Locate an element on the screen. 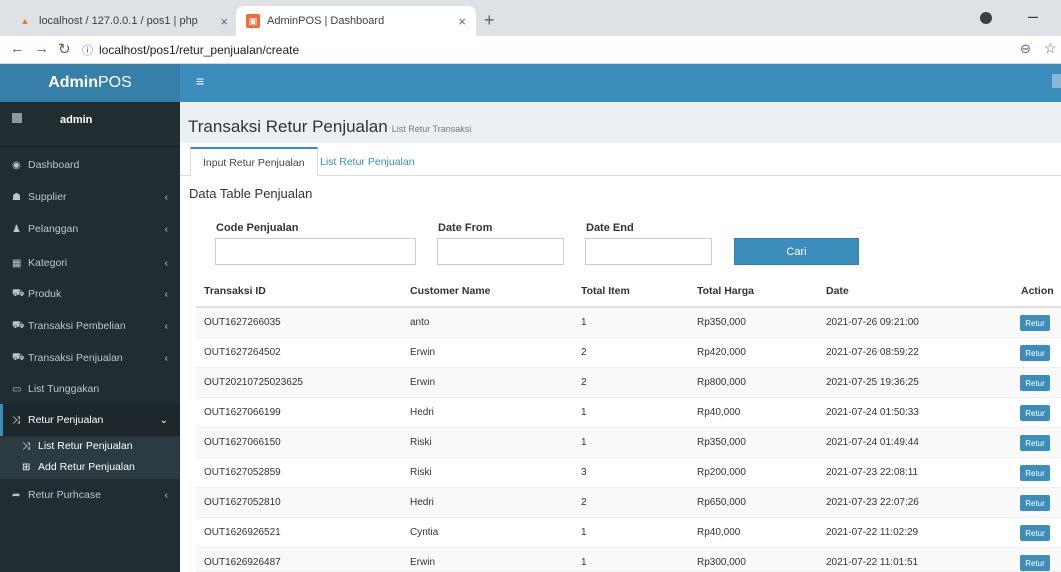 The height and width of the screenshot is (572, 1061). tab-list-retur: List Retur Penjualan is located at coordinates (367, 162).